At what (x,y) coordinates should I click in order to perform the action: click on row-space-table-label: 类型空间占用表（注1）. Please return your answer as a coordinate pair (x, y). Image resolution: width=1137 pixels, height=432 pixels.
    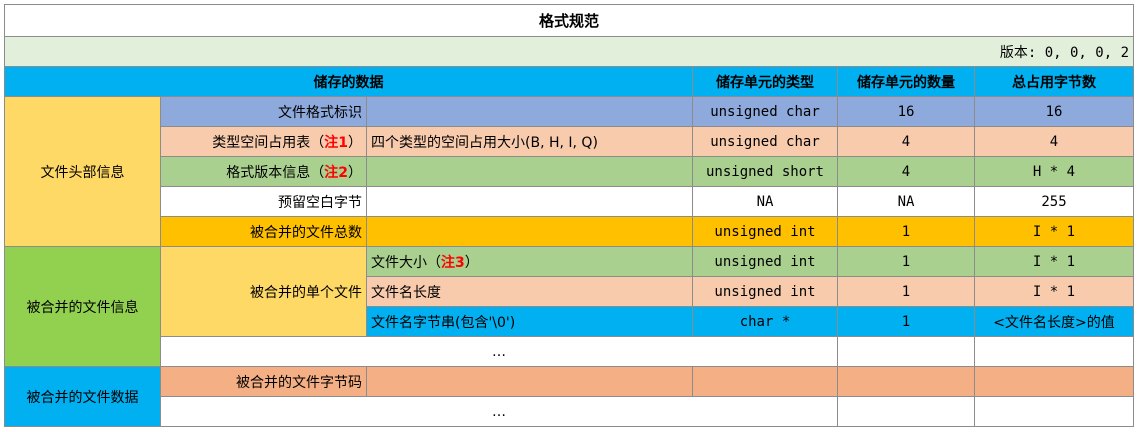
    Looking at the image, I should click on (263, 141).